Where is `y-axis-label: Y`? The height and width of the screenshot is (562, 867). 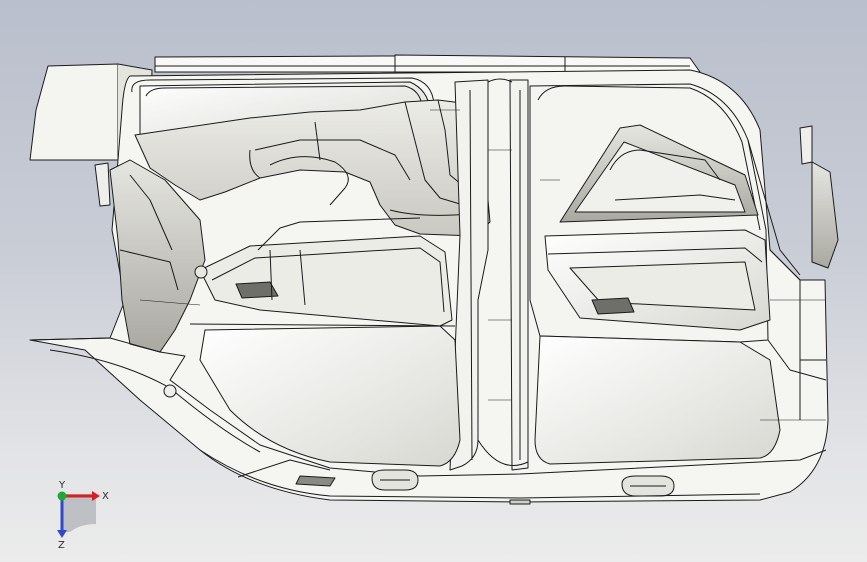
y-axis-label: Y is located at coordinates (62, 485).